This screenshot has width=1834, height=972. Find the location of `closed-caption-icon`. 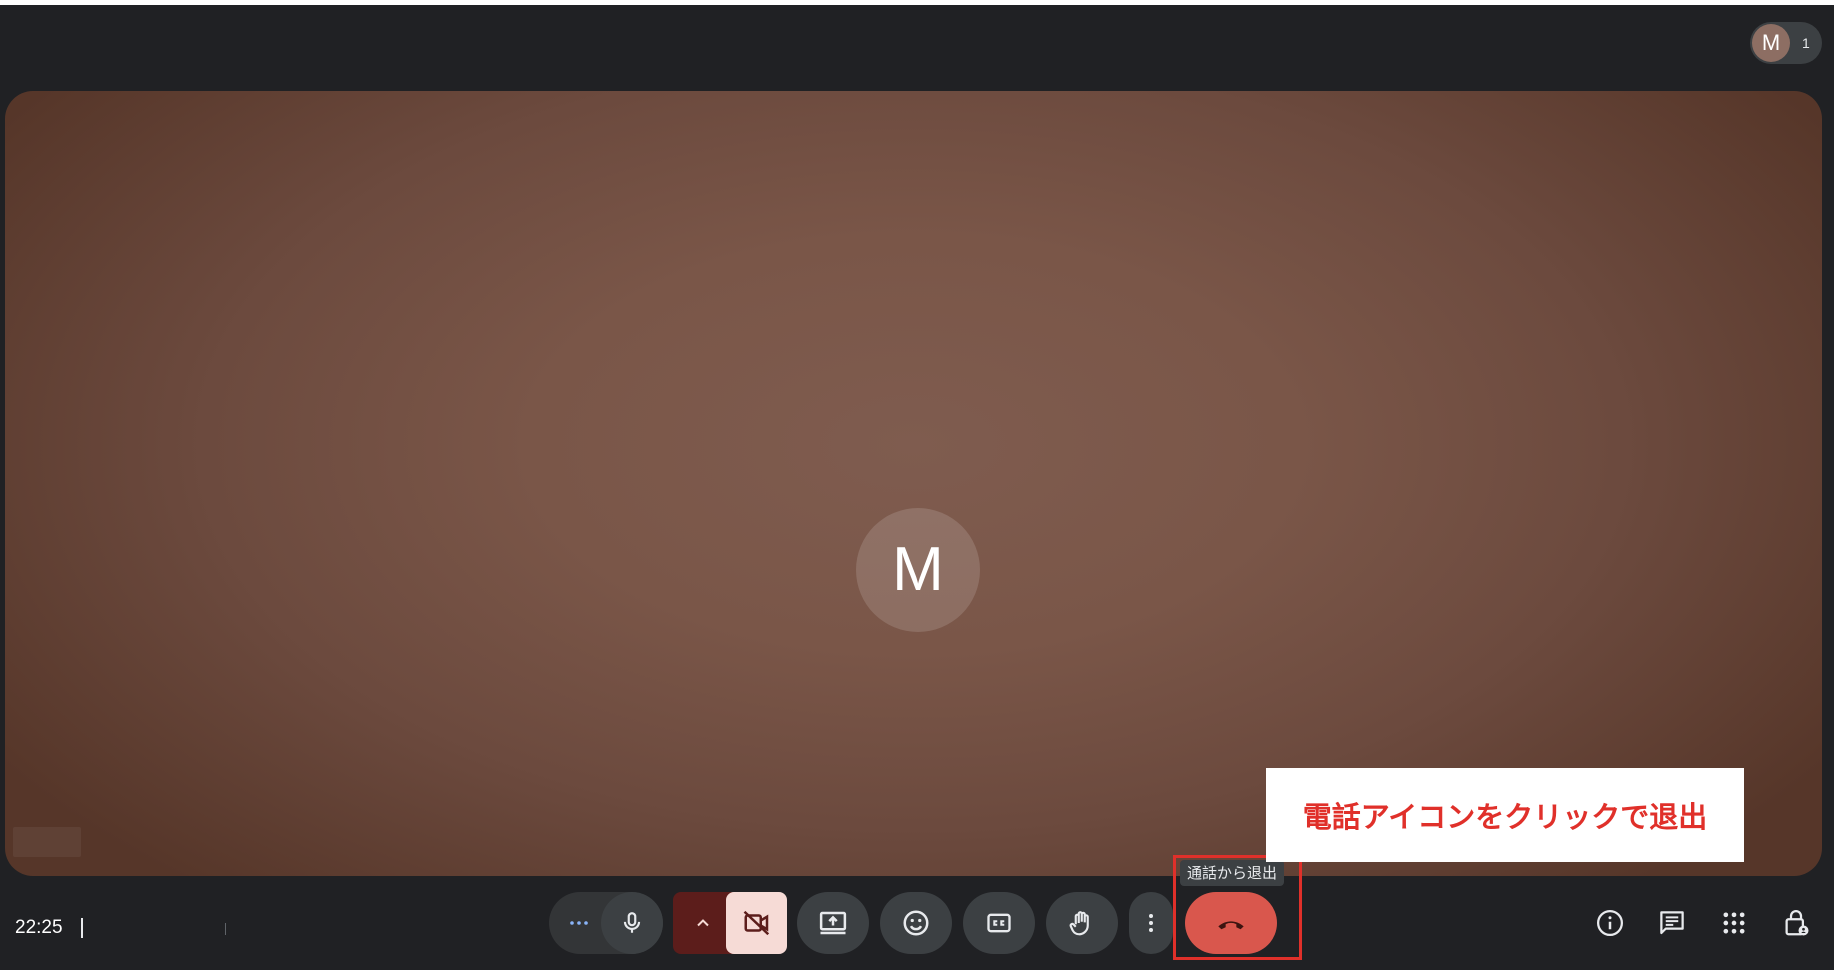

closed-caption-icon is located at coordinates (999, 923).